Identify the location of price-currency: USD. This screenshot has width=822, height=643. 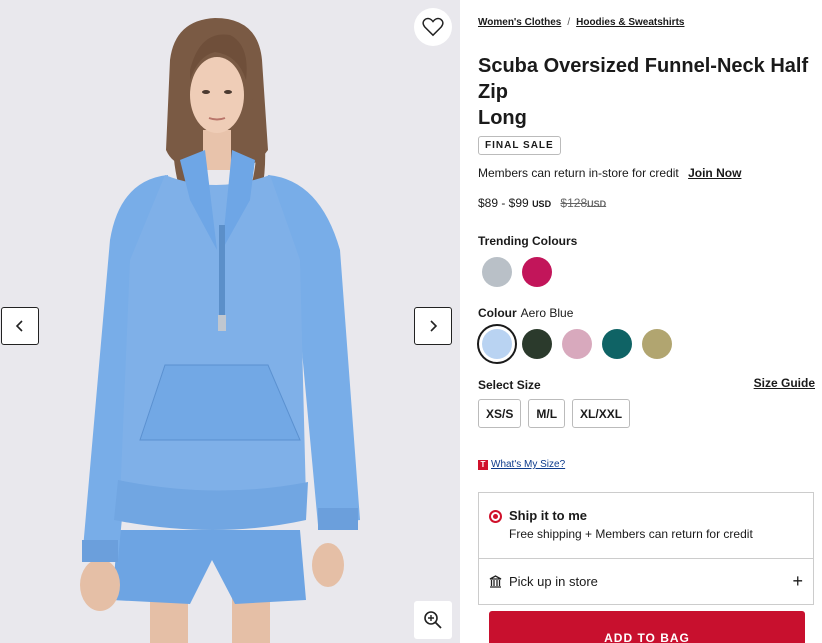
(542, 204).